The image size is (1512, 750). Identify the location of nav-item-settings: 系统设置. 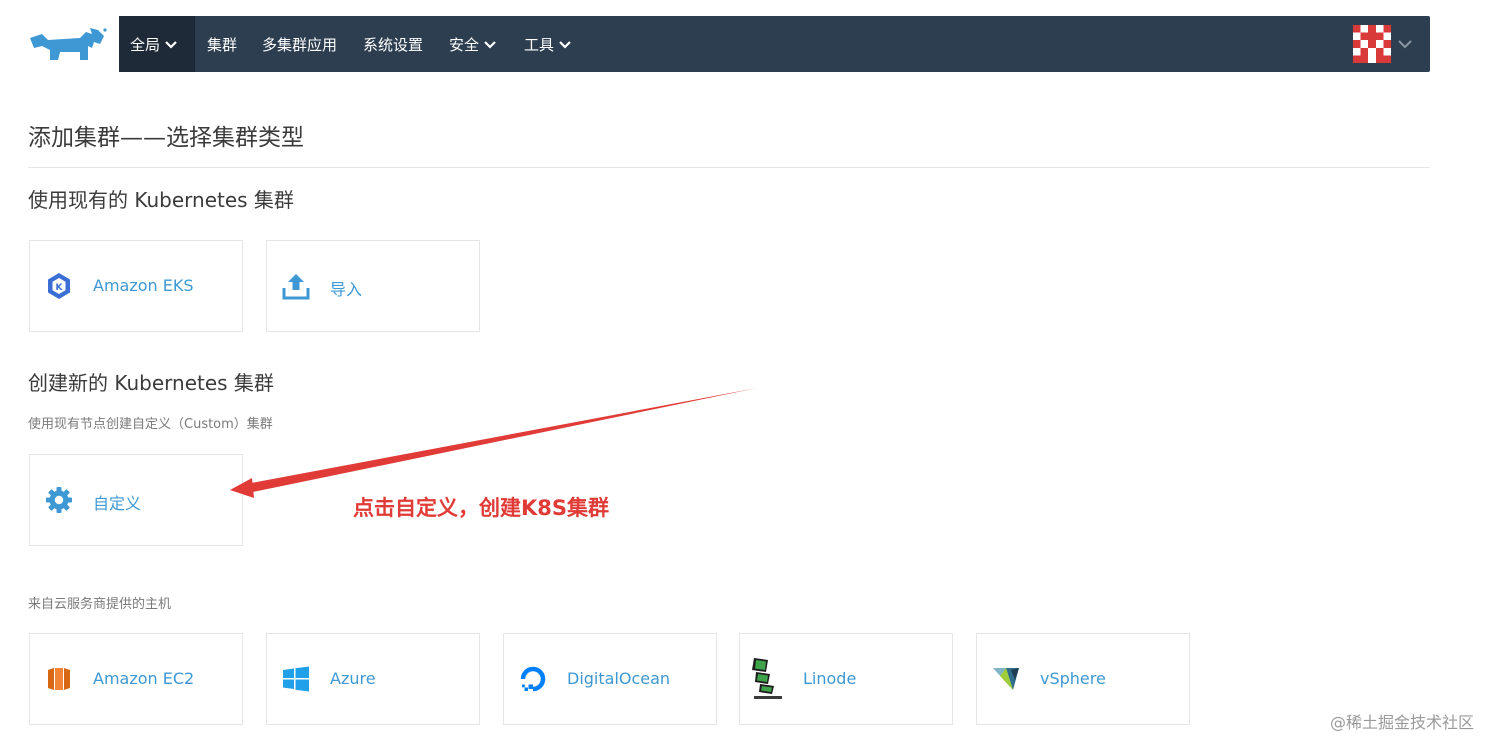
(393, 44).